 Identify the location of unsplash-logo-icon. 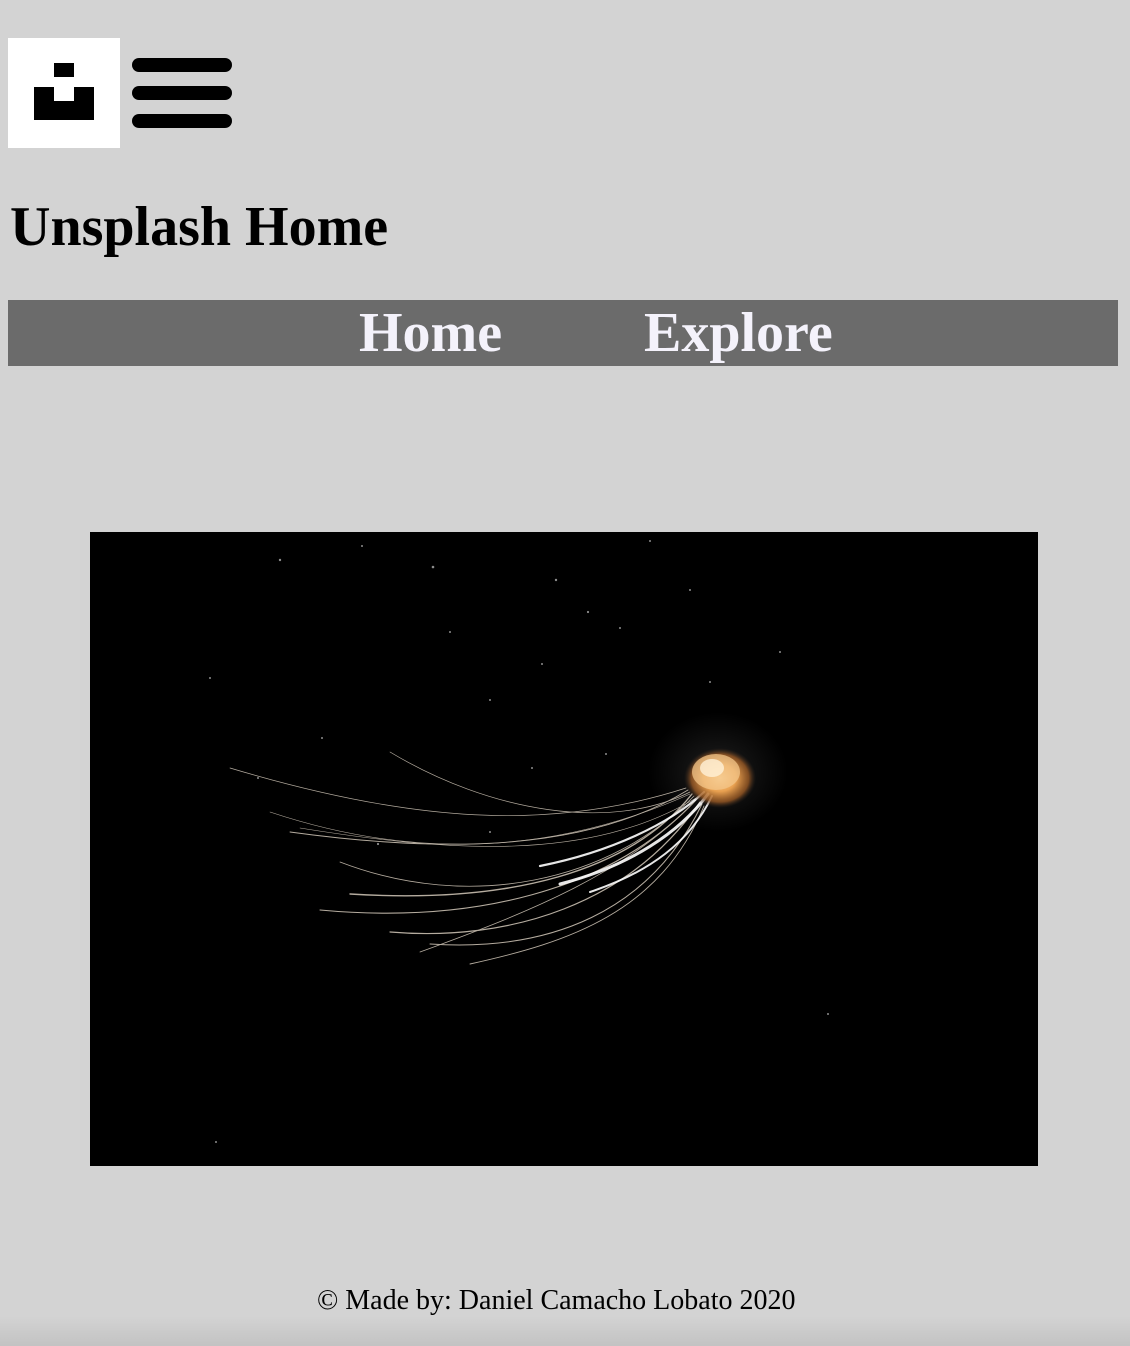
(64, 93).